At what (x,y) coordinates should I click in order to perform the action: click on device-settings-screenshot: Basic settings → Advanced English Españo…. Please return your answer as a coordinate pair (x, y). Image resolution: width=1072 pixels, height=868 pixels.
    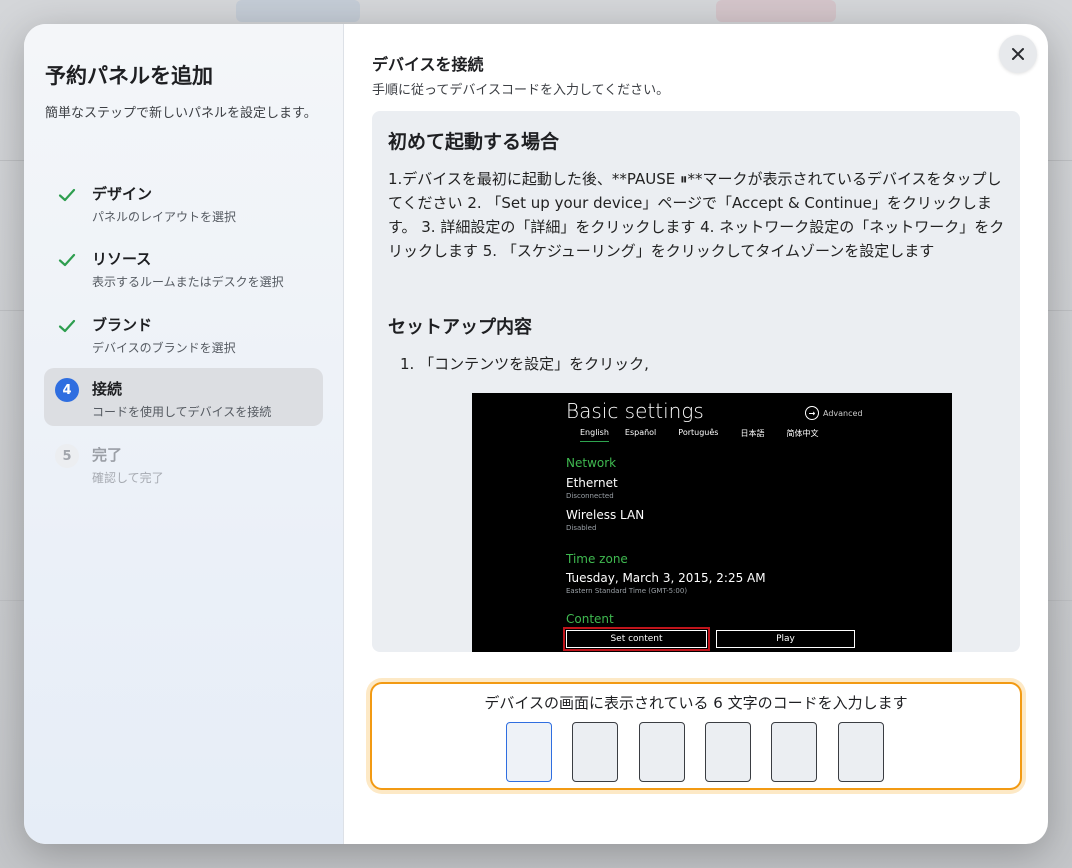
    Looking at the image, I should click on (712, 522).